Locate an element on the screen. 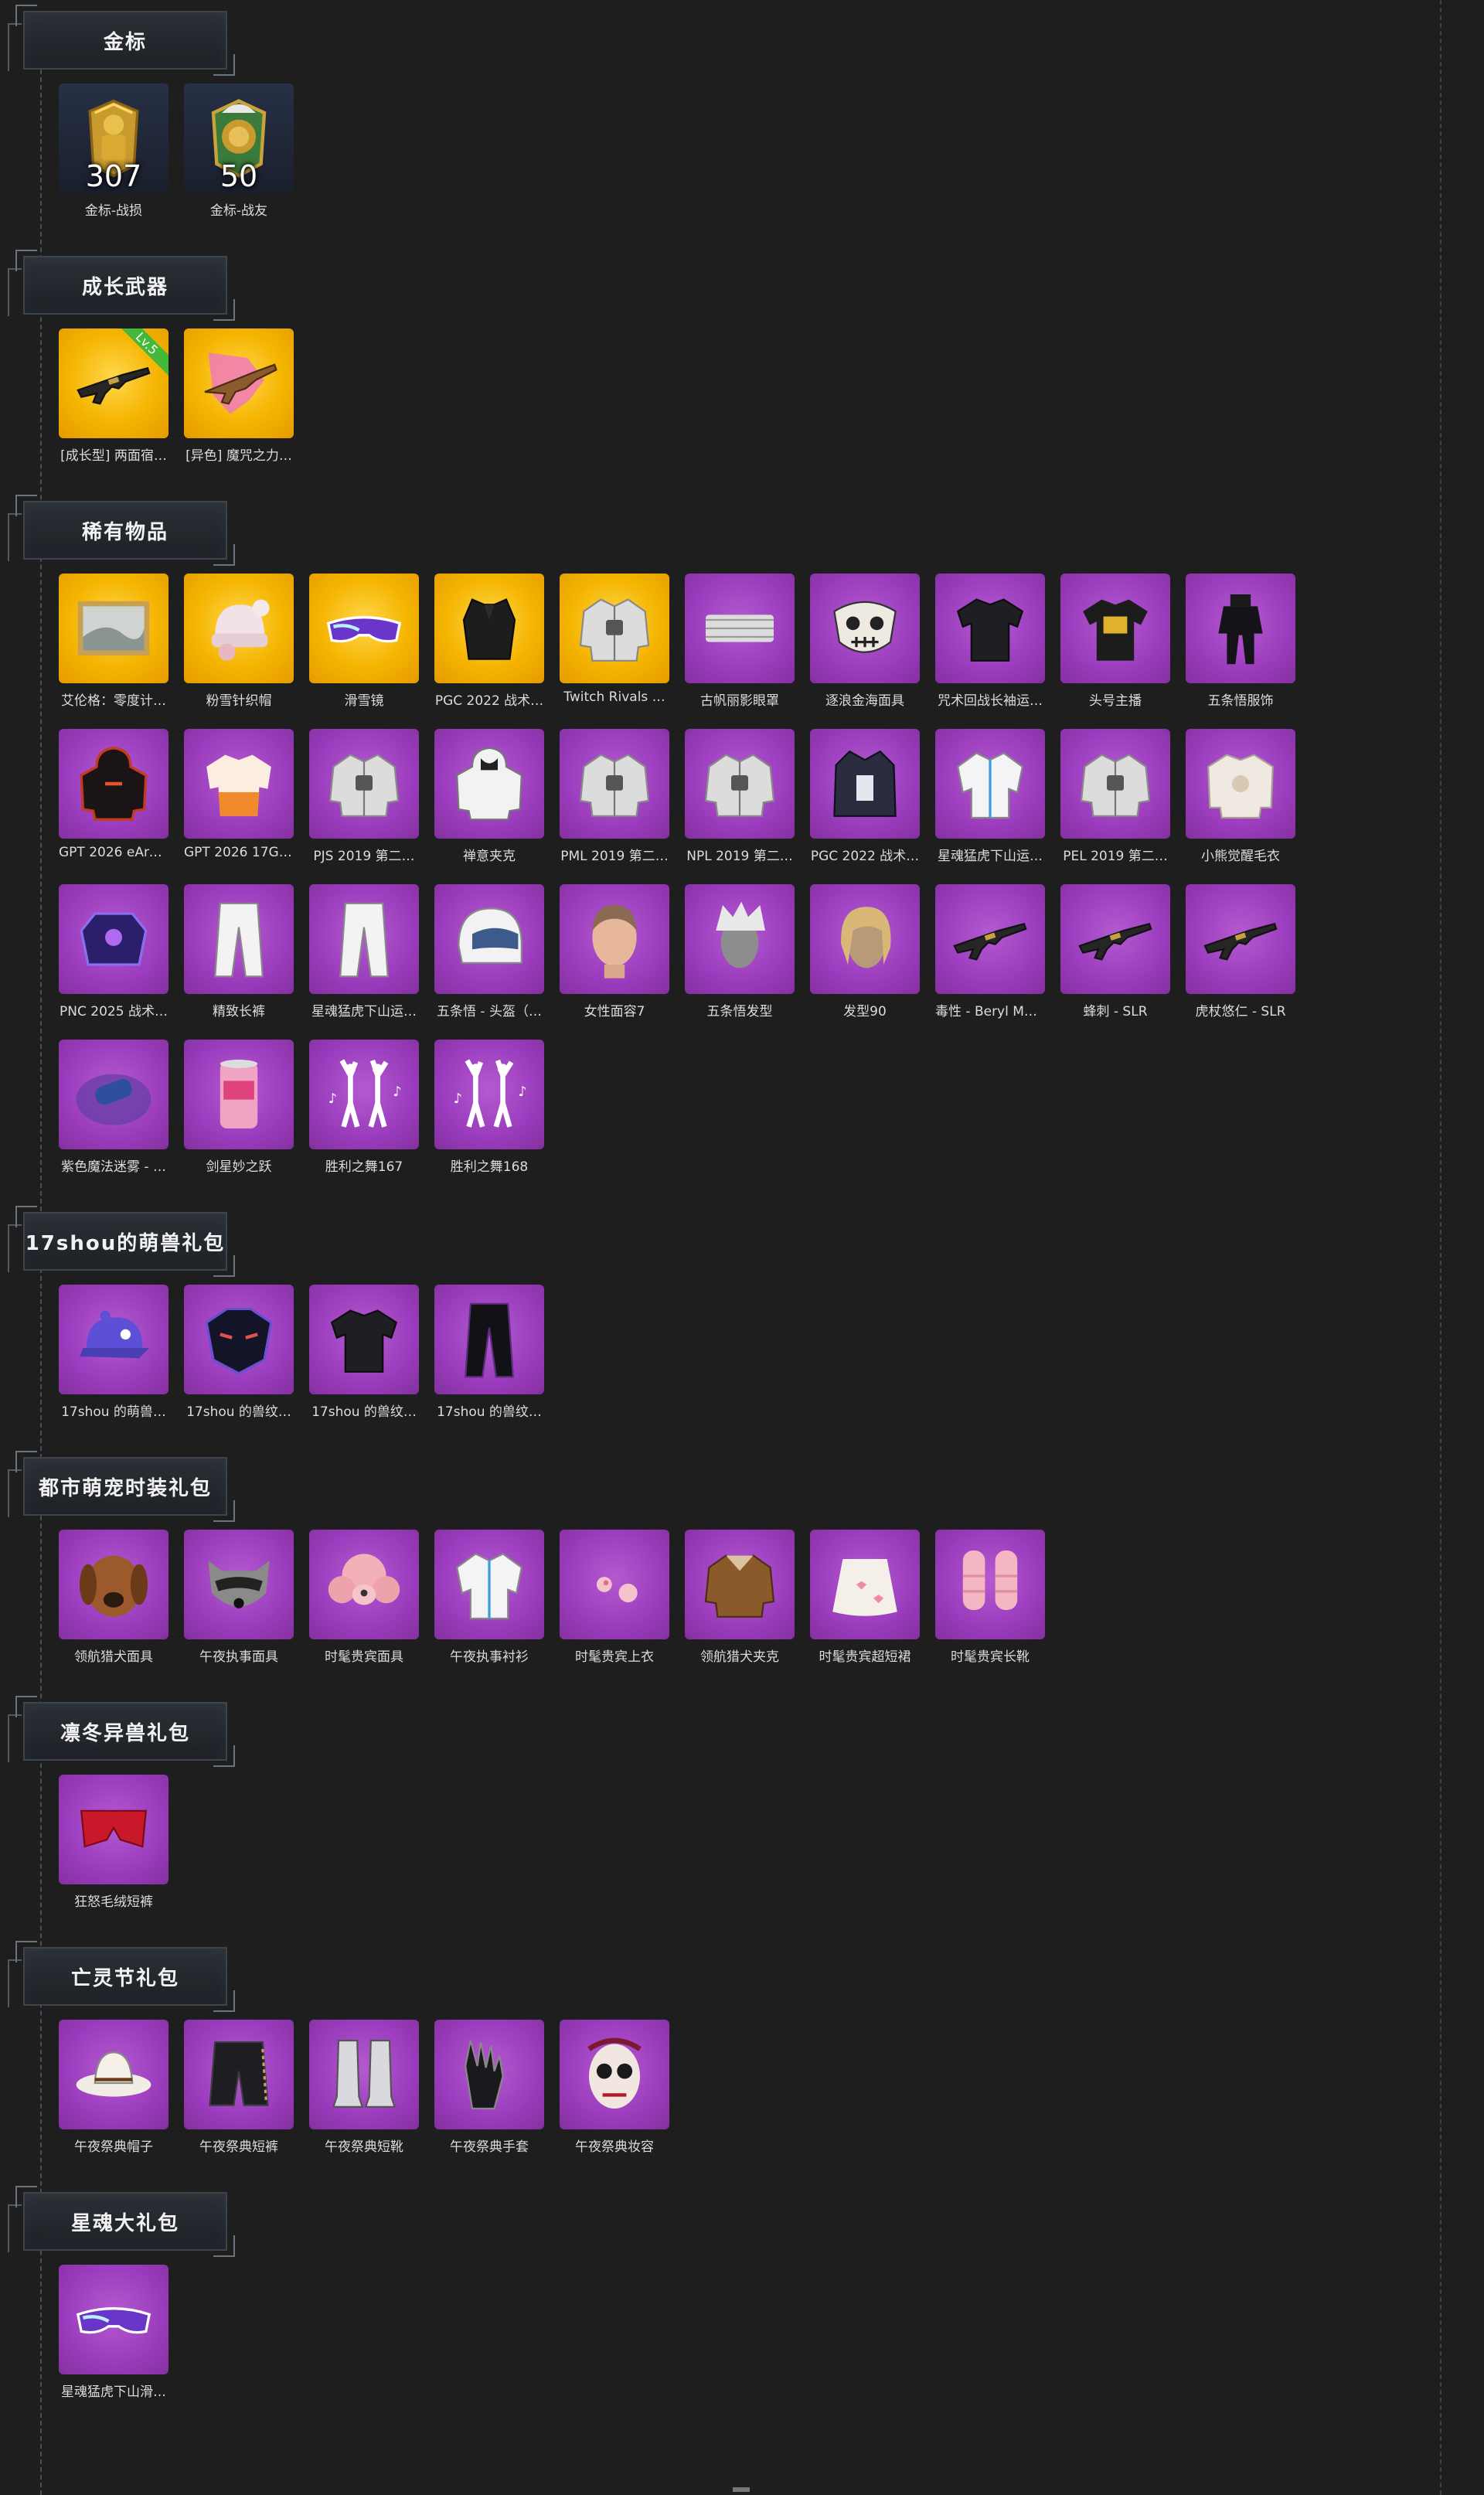  inventory-item: 午夜祭典短靴 is located at coordinates (371, 2087).